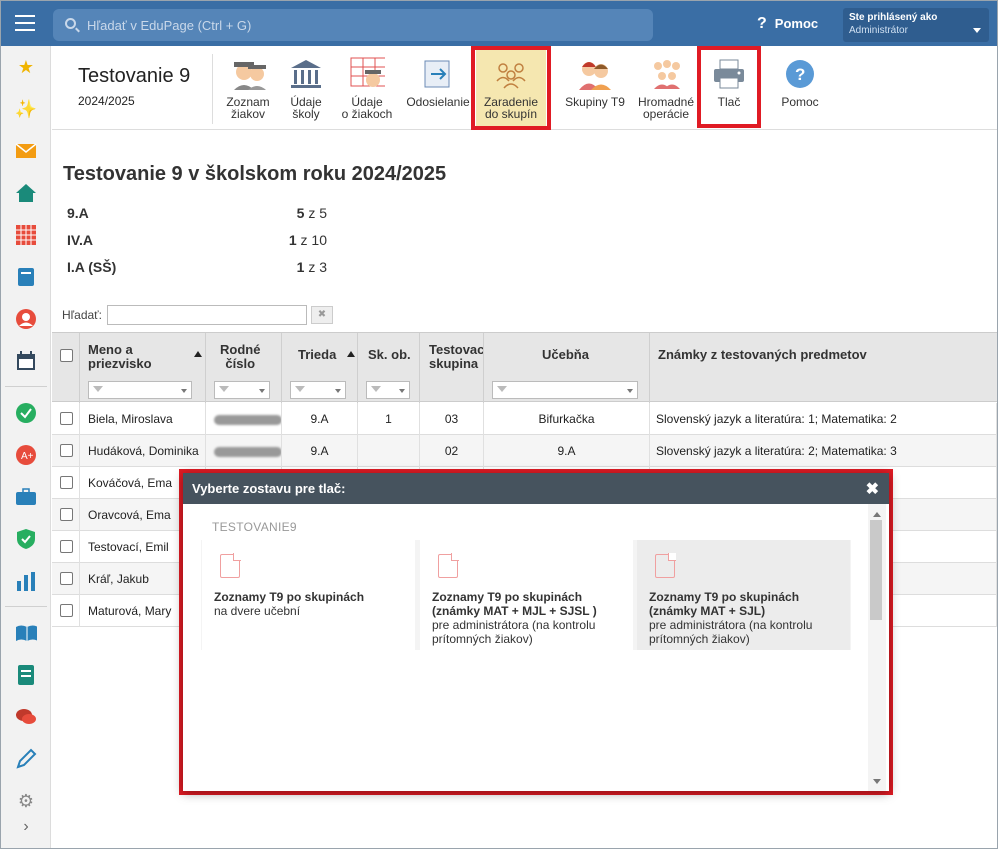 This screenshot has height=849, width=998. What do you see at coordinates (353, 25) in the screenshot?
I see `search-input: Hľadať v EduPage (Ctrl + G)` at bounding box center [353, 25].